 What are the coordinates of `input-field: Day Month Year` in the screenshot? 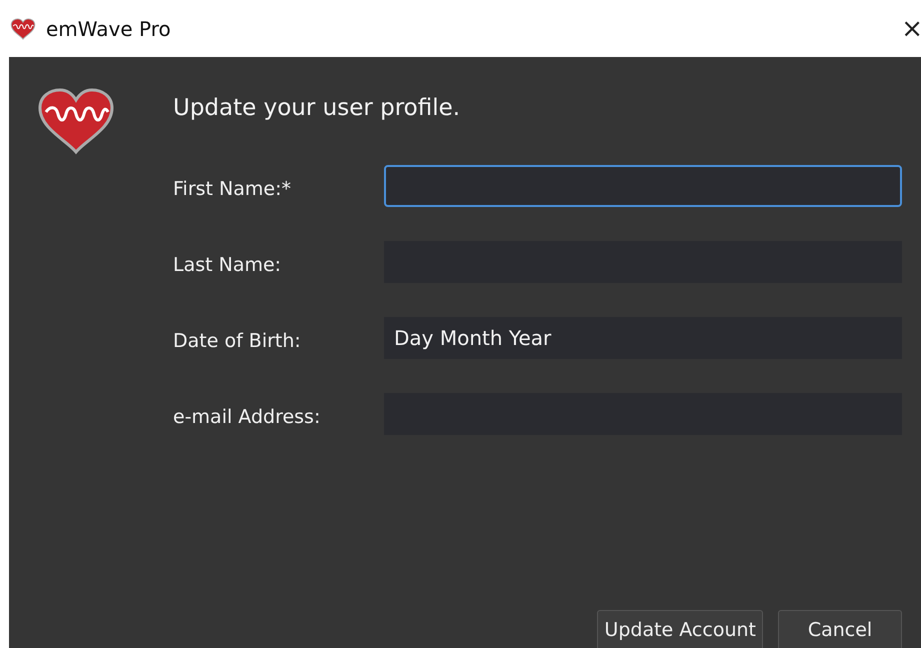 It's located at (643, 338).